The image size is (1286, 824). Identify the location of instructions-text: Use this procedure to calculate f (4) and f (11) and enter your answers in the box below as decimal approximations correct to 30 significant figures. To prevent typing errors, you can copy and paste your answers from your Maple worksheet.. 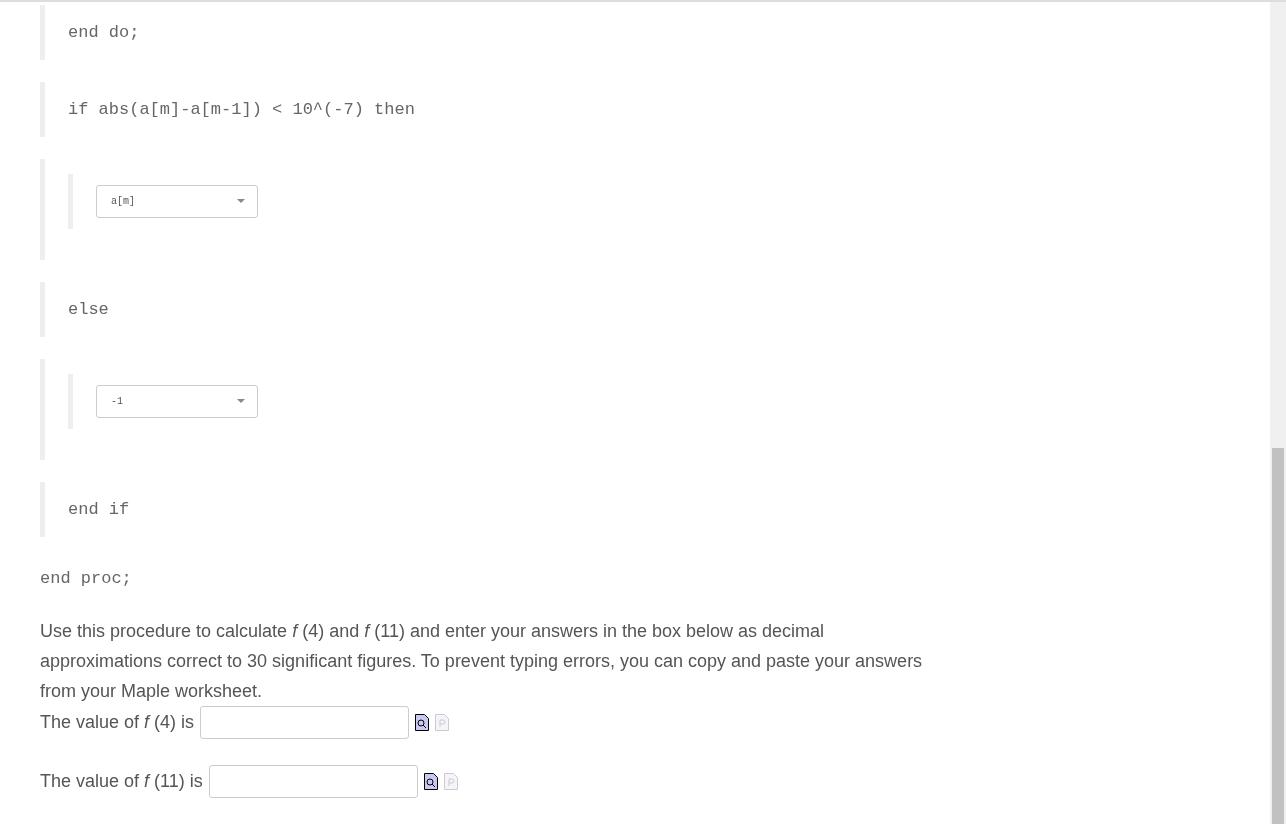
(482, 661).